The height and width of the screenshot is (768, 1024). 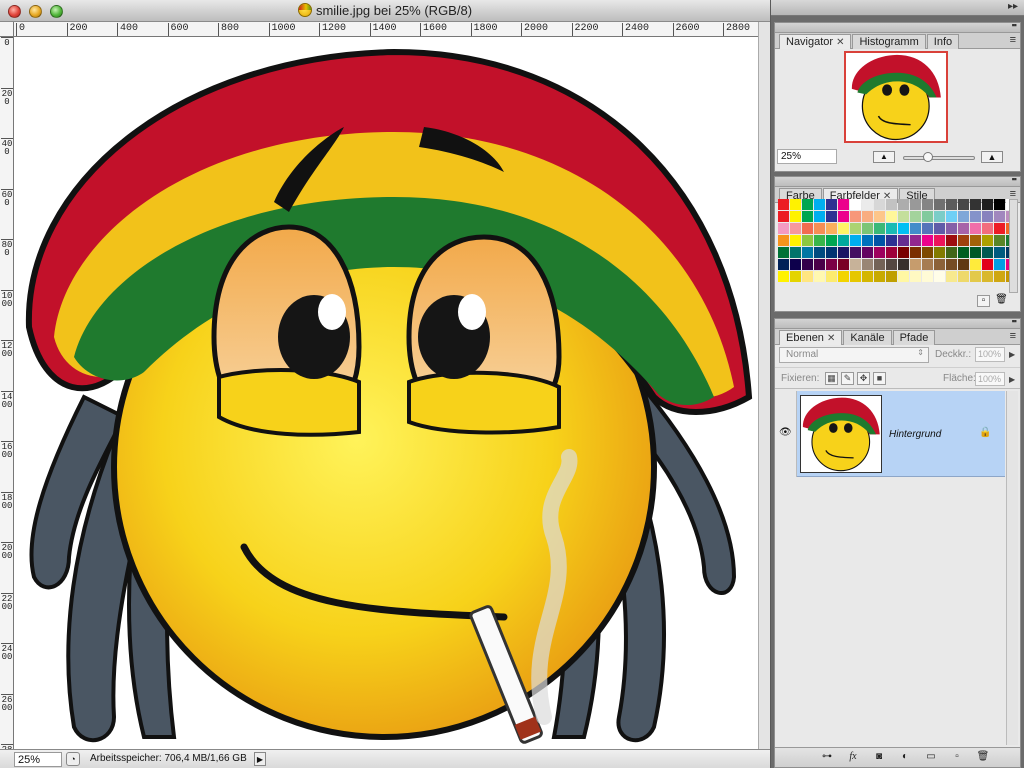 I want to click on layer-name: Hintergrund, so click(x=915, y=434).